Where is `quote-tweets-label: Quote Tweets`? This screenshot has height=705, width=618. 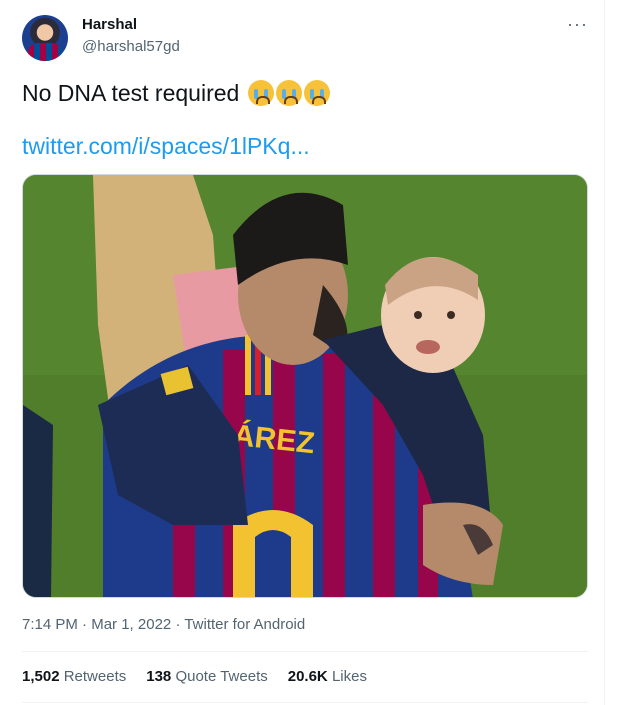
quote-tweets-label: Quote Tweets is located at coordinates (221, 676).